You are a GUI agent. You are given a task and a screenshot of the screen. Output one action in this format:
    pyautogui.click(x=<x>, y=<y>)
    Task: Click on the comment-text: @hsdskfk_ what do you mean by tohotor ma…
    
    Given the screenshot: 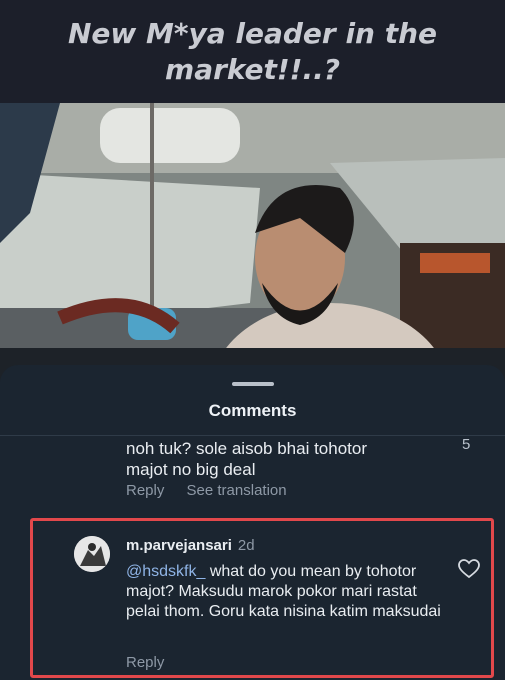 What is the action you would take?
    pyautogui.click(x=286, y=592)
    